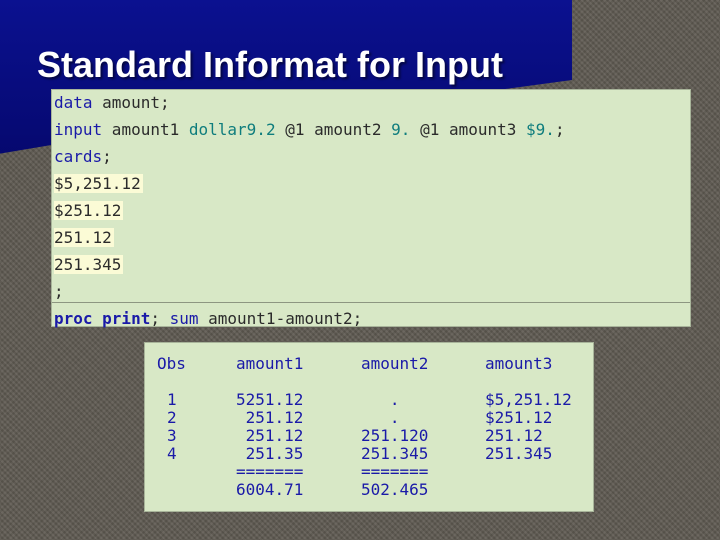  I want to click on keyword-proc-print: proc print, so click(102, 318).